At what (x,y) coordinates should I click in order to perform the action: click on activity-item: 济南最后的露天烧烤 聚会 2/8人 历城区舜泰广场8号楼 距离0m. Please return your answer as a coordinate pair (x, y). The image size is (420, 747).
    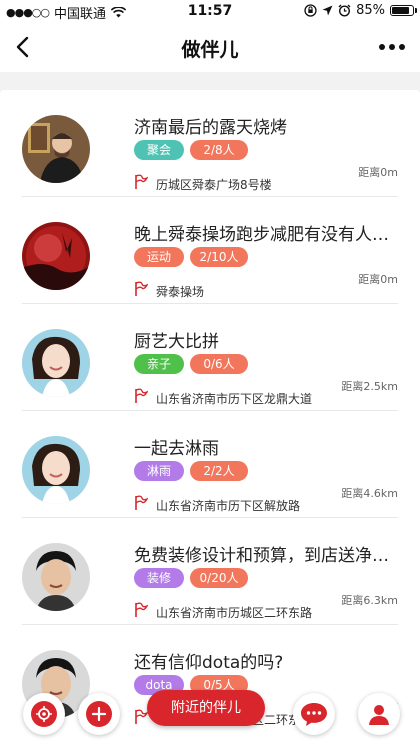
    Looking at the image, I should click on (210, 143).